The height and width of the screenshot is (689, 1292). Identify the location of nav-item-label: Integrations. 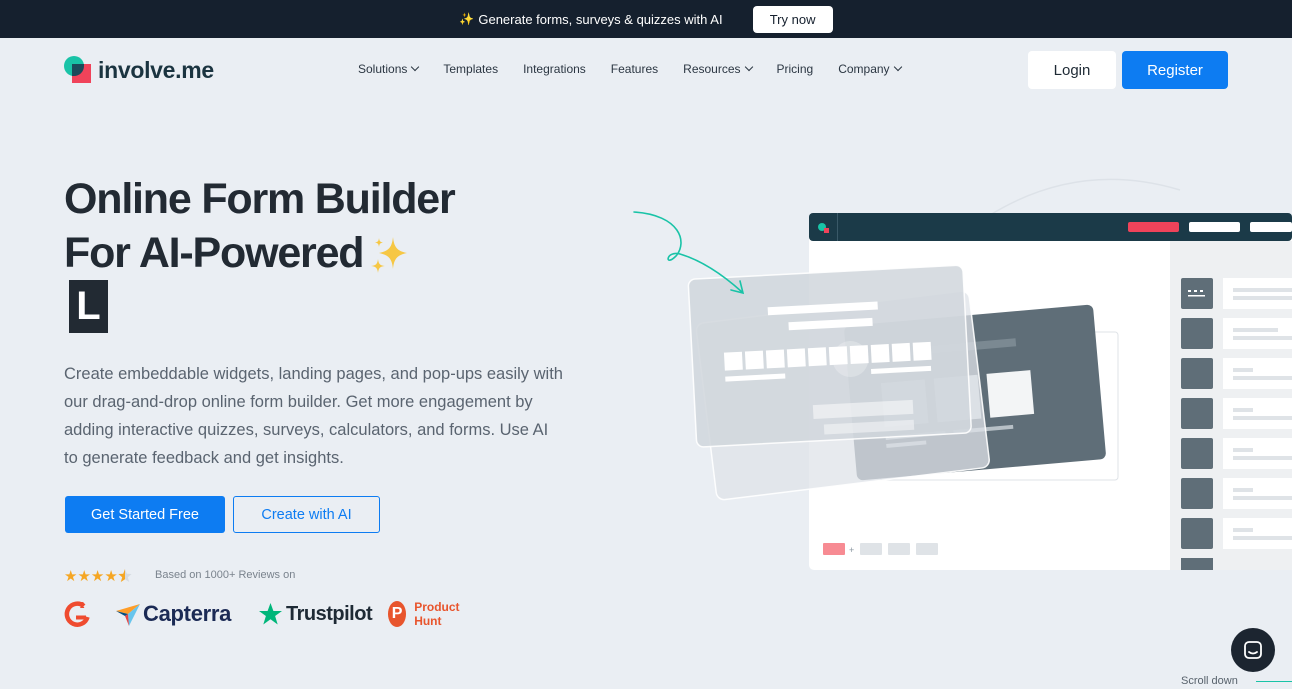
(554, 69).